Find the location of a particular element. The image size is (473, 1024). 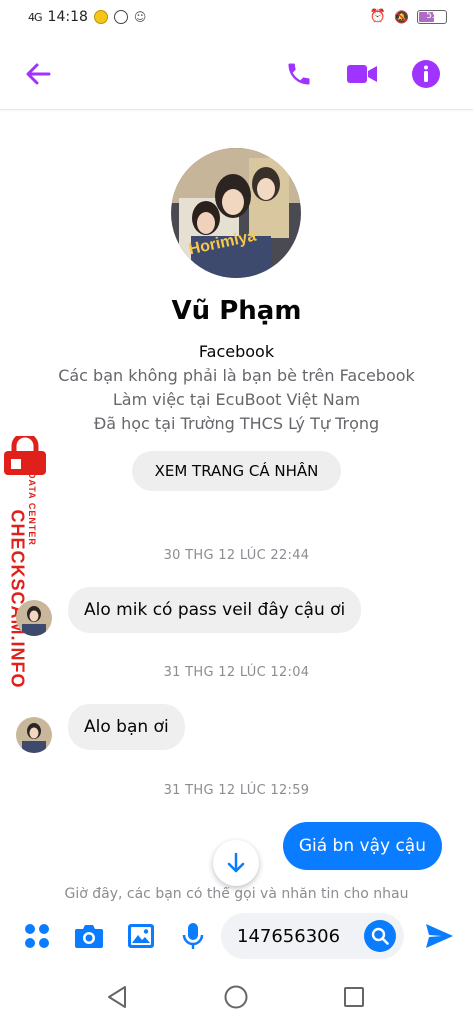

circle-home-icon is located at coordinates (236, 997).